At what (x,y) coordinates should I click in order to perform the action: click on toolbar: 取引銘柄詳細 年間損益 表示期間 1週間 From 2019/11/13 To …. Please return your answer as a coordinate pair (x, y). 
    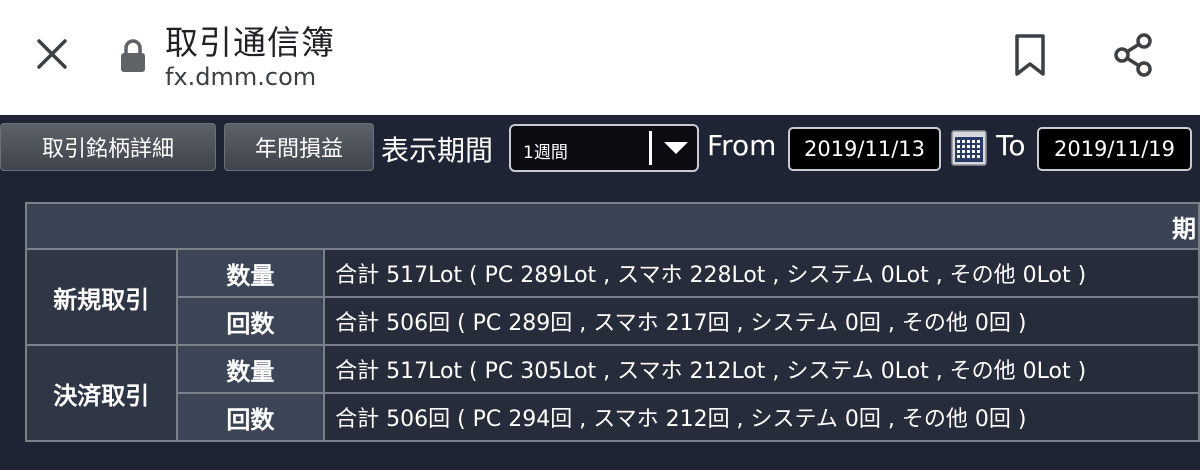
    Looking at the image, I should click on (600, 148).